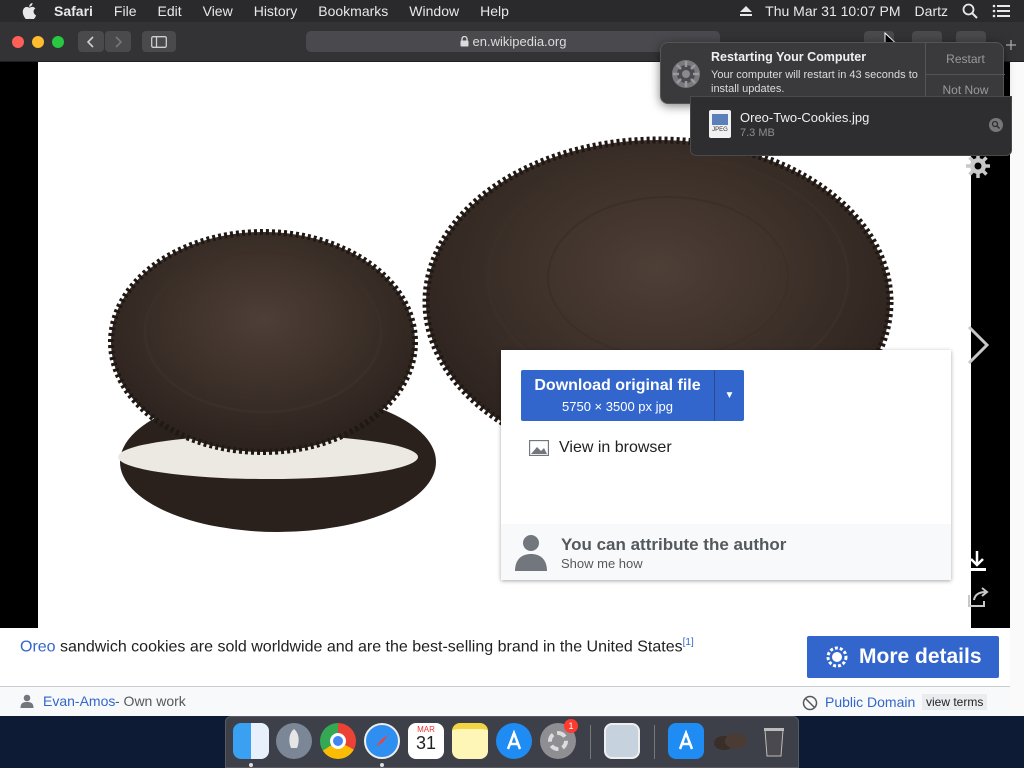 The height and width of the screenshot is (768, 1024). I want to click on menu-bookmarks: Bookmarks, so click(353, 11).